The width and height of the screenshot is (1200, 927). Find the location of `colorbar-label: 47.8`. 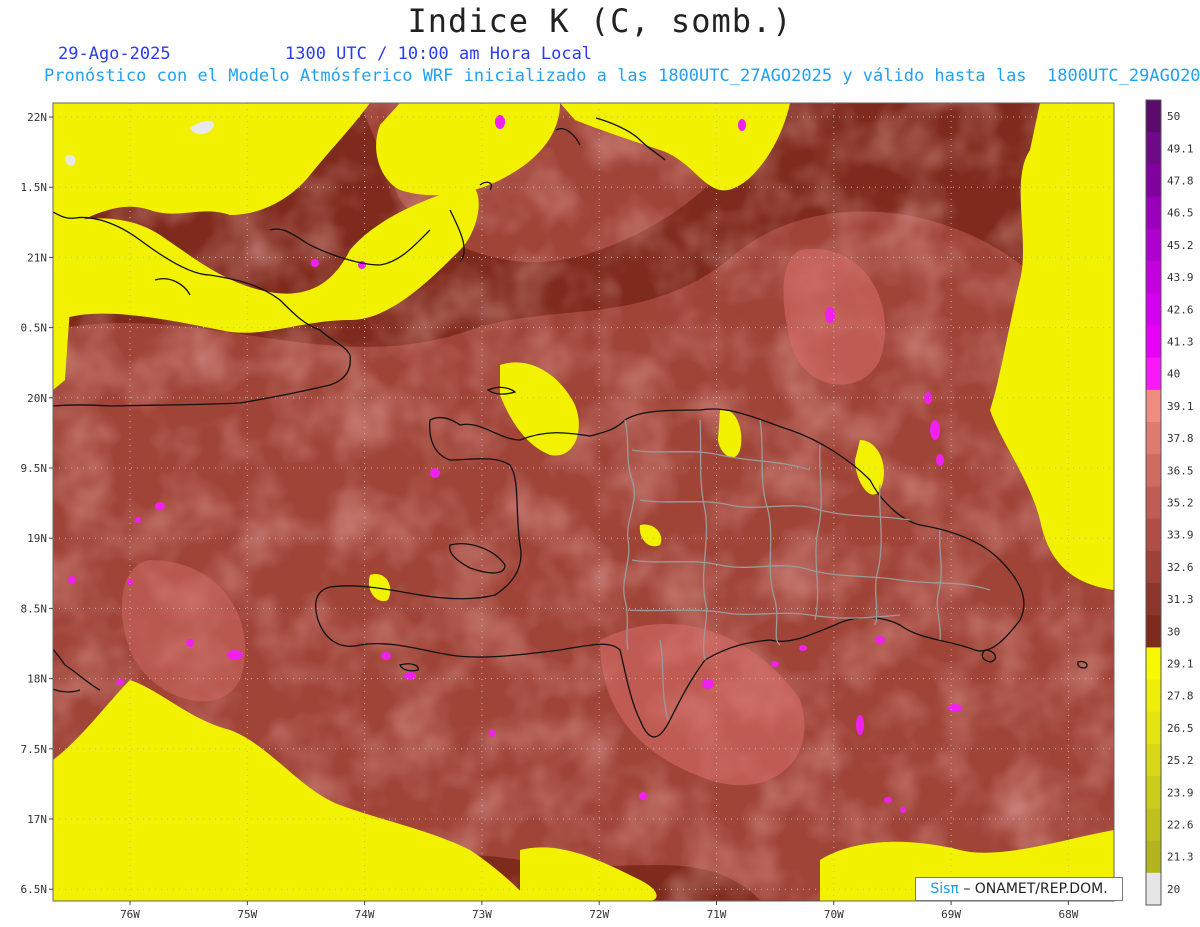

colorbar-label: 47.8 is located at coordinates (1180, 181).